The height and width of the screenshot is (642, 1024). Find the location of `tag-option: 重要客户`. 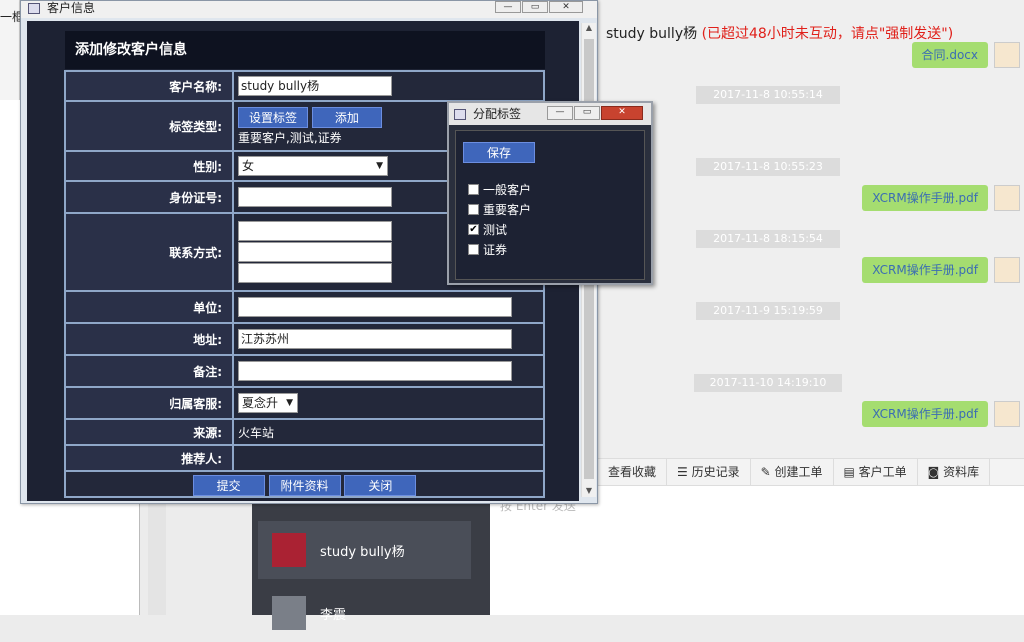

tag-option: 重要客户 is located at coordinates (499, 209).